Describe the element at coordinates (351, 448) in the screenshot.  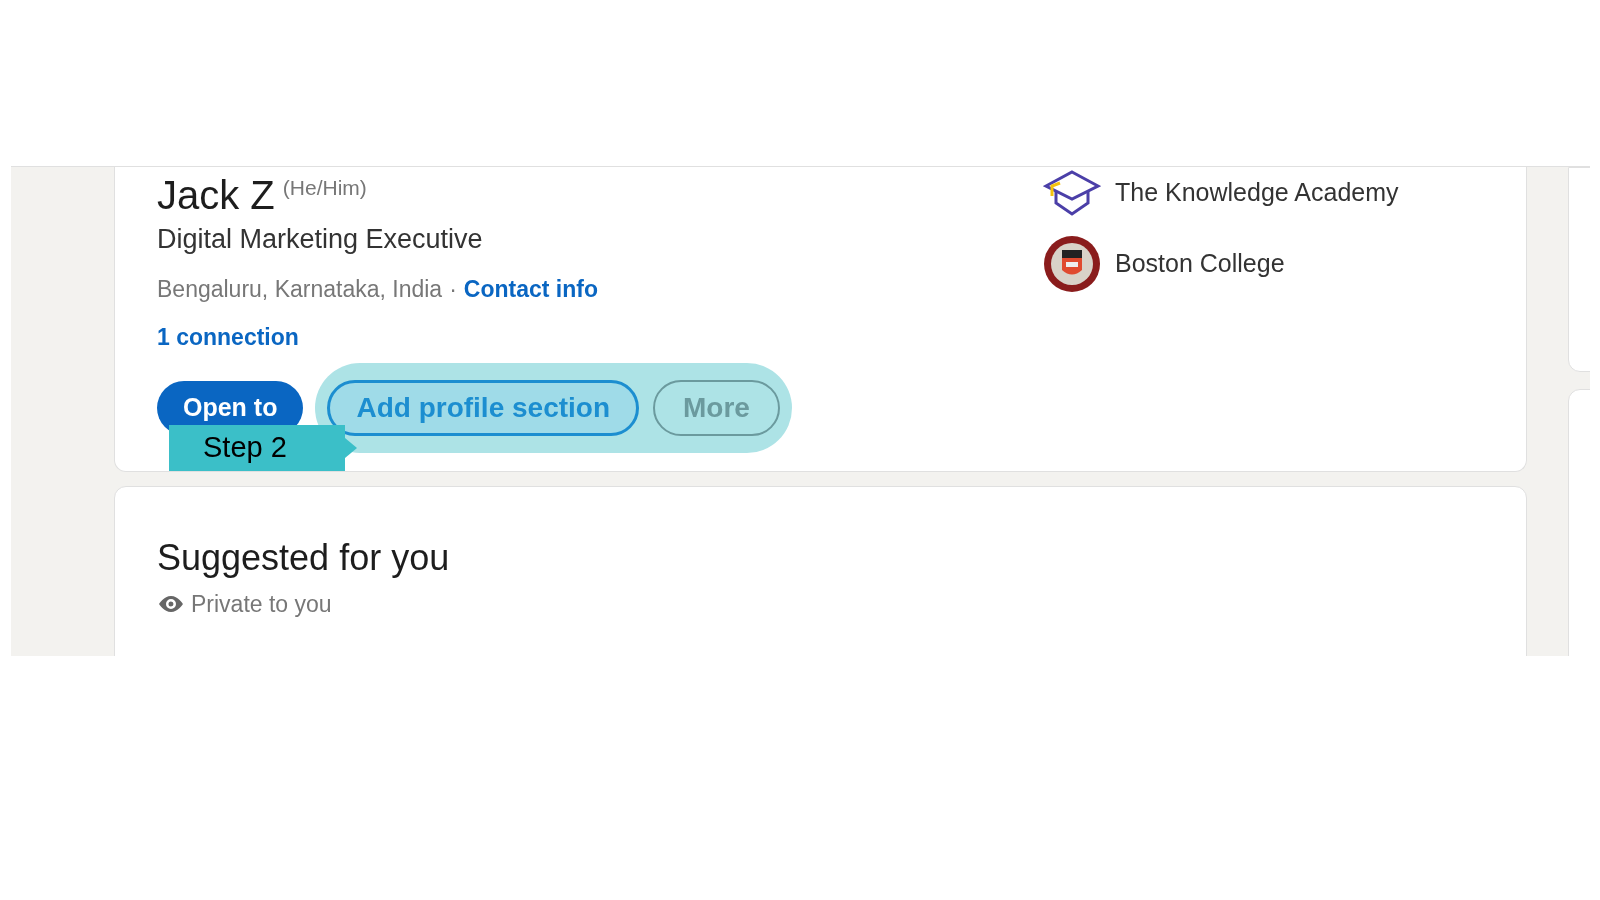
I see `tooltip-pointer` at that location.